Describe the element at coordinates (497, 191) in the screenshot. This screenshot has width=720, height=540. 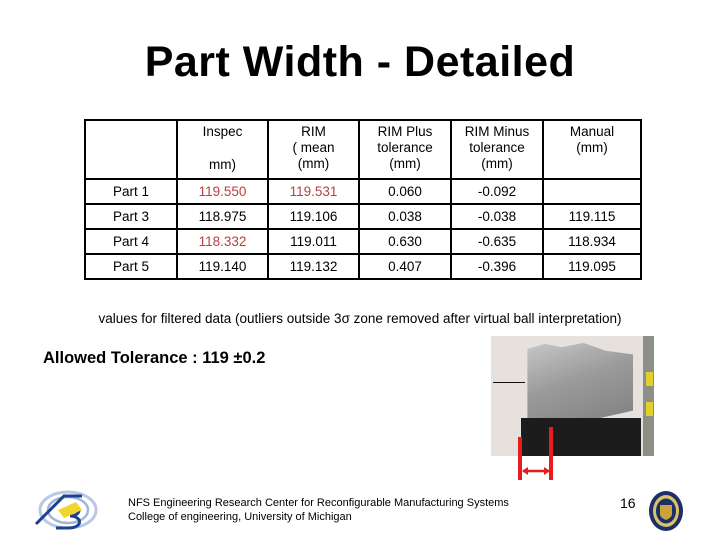
I see `cell-rim-minus: -0.092` at that location.